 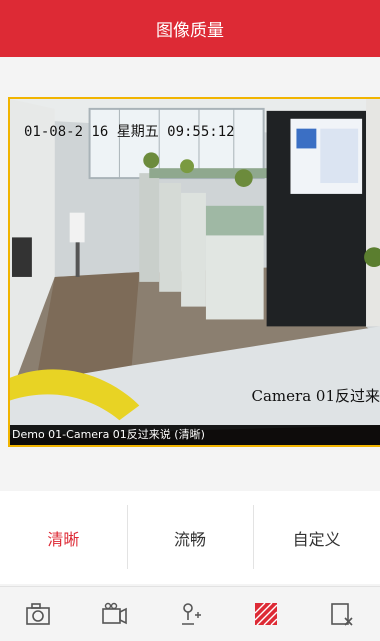 I want to click on video-record-icon, so click(x=114, y=614).